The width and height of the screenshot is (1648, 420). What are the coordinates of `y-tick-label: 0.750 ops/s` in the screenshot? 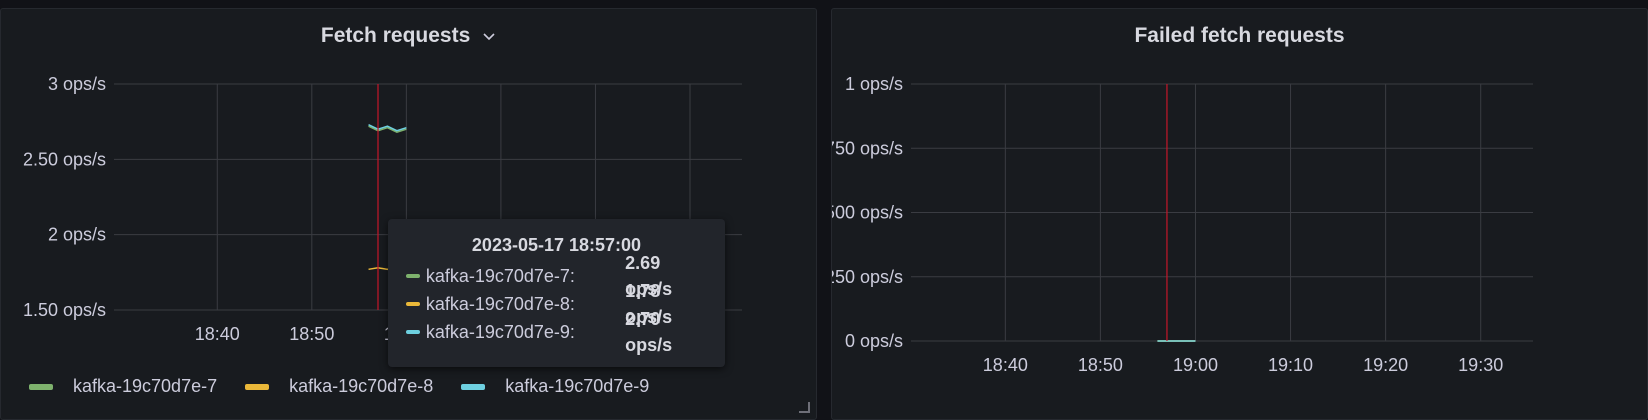 It's located at (867, 148).